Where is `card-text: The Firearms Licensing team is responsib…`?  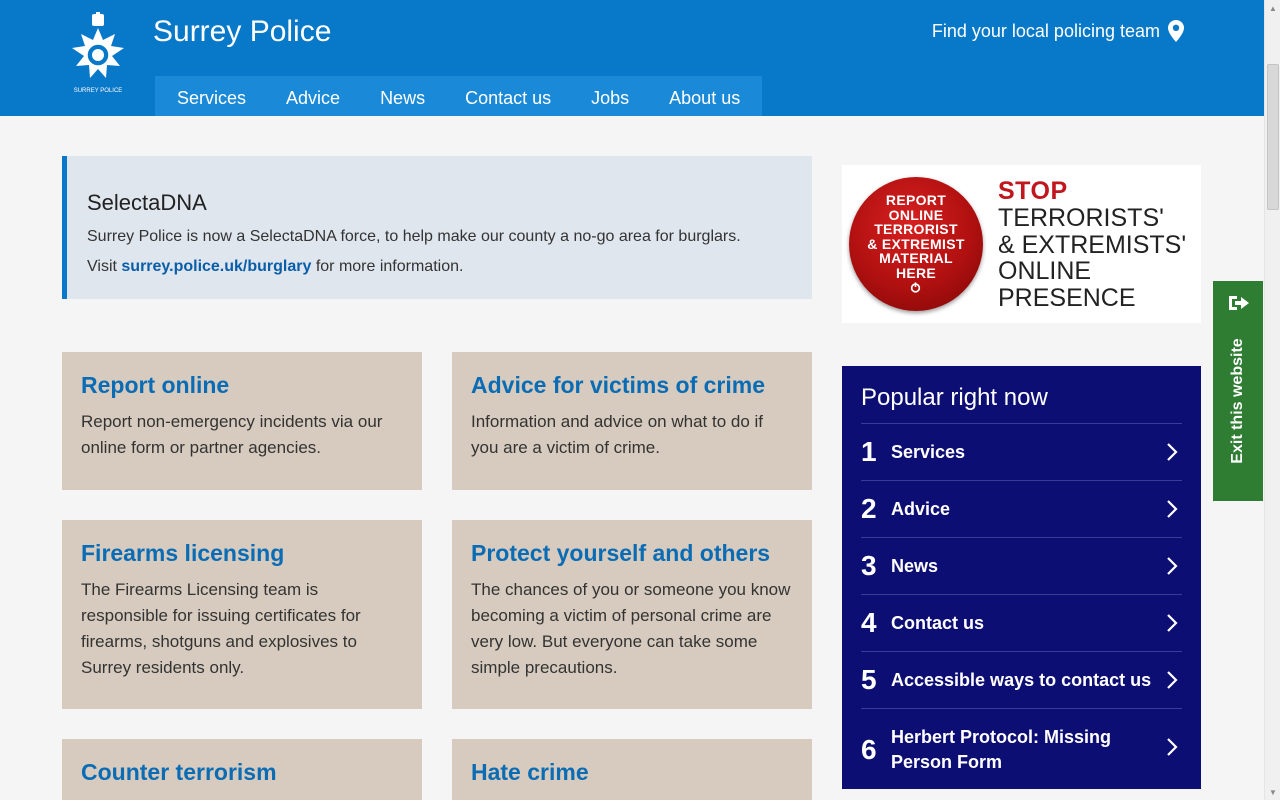
card-text: The Firearms Licensing team is responsib… is located at coordinates (221, 628).